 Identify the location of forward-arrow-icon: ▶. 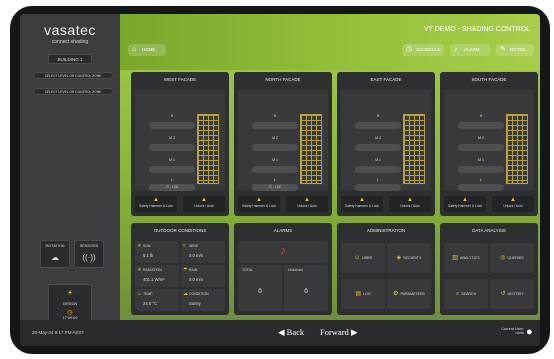
(354, 332).